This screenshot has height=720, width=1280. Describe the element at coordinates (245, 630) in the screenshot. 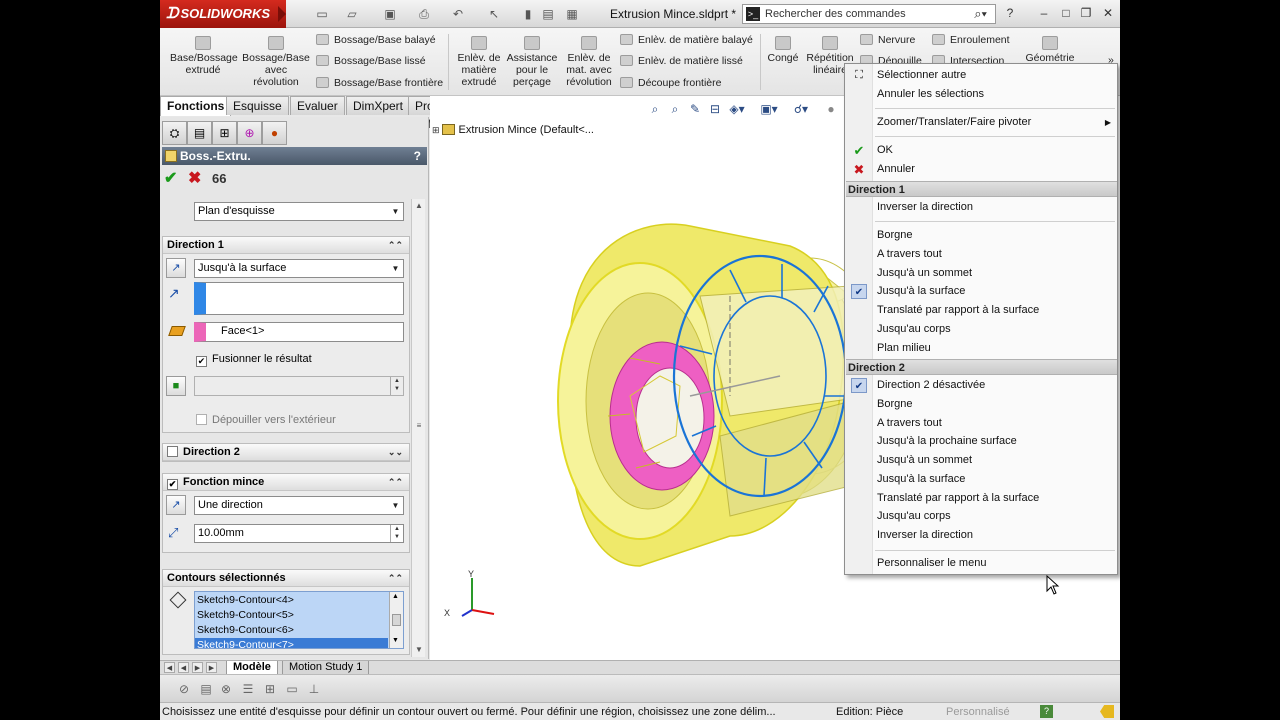

I see `list-item: Sketch9-Contour<6>` at that location.